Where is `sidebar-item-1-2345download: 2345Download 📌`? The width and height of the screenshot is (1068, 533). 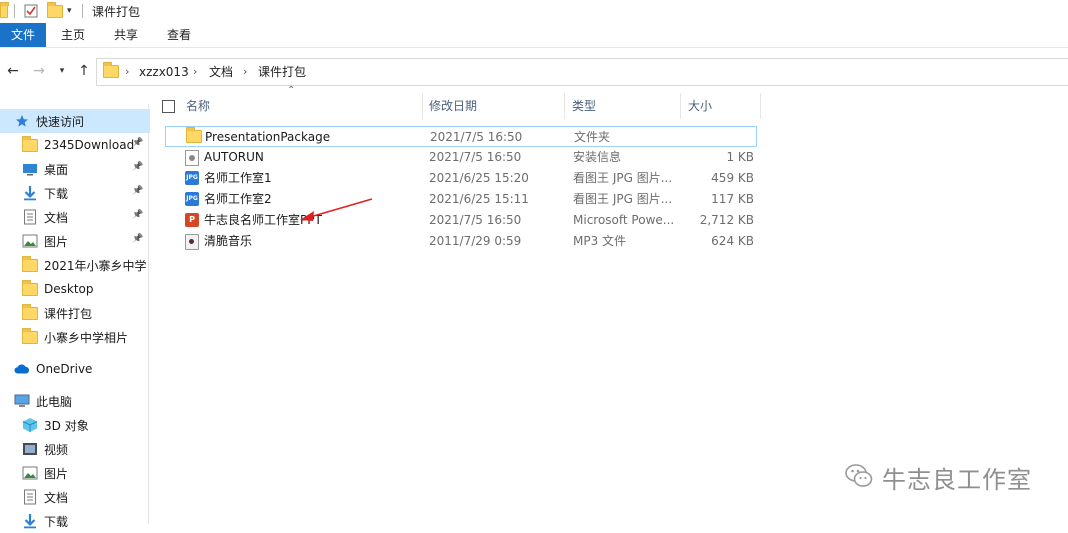
sidebar-item-1-2345download: 2345Download 📌 is located at coordinates (75, 145).